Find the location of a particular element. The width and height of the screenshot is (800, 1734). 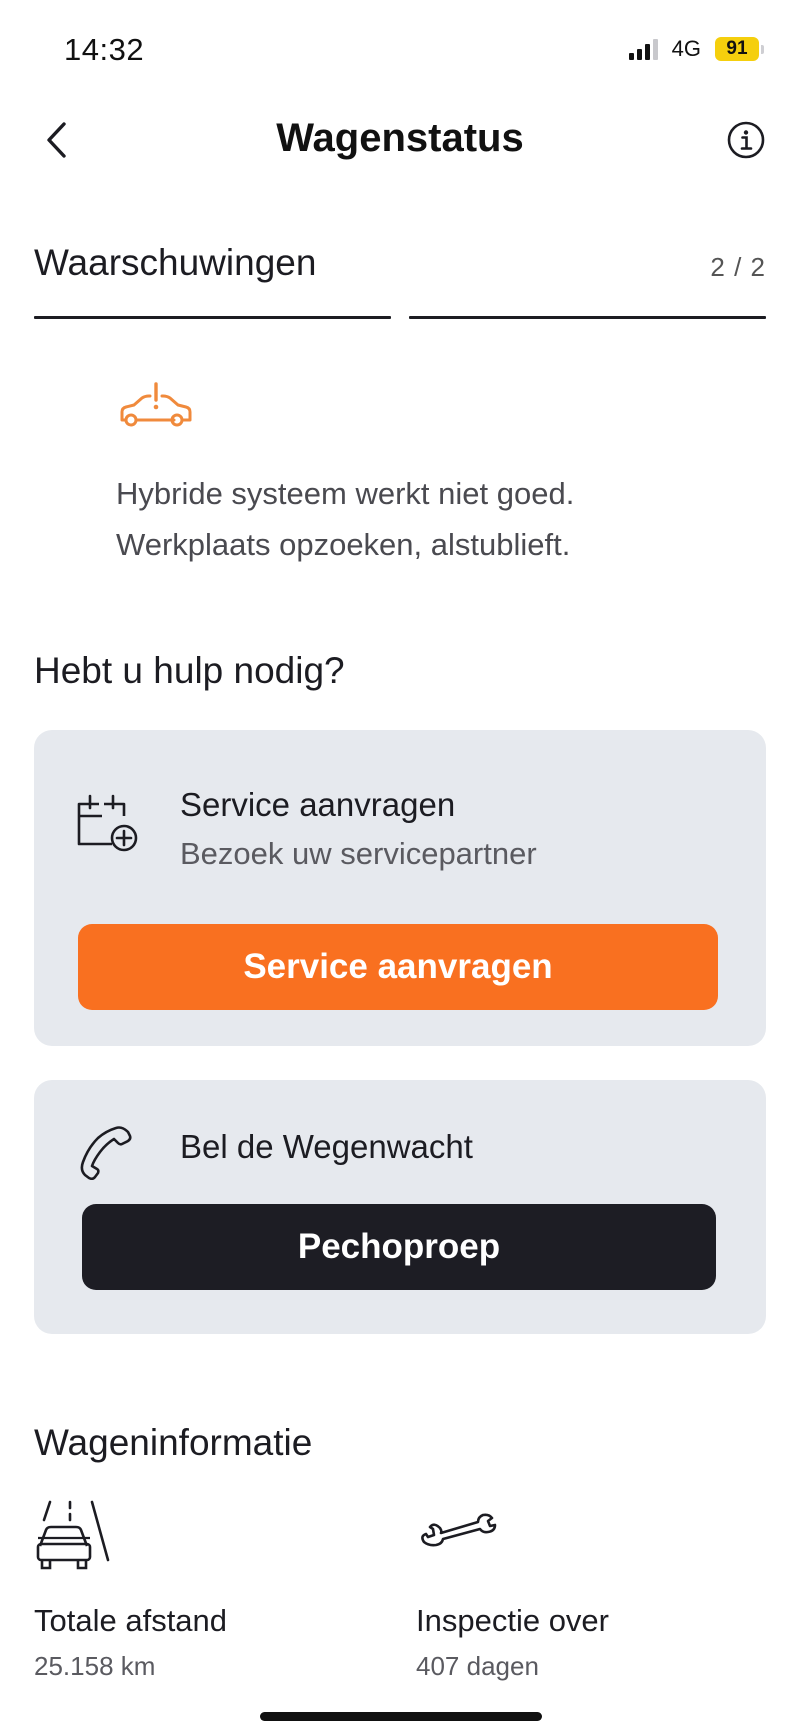

roadside-title: Bel de Wegenwacht is located at coordinates (326, 1146).